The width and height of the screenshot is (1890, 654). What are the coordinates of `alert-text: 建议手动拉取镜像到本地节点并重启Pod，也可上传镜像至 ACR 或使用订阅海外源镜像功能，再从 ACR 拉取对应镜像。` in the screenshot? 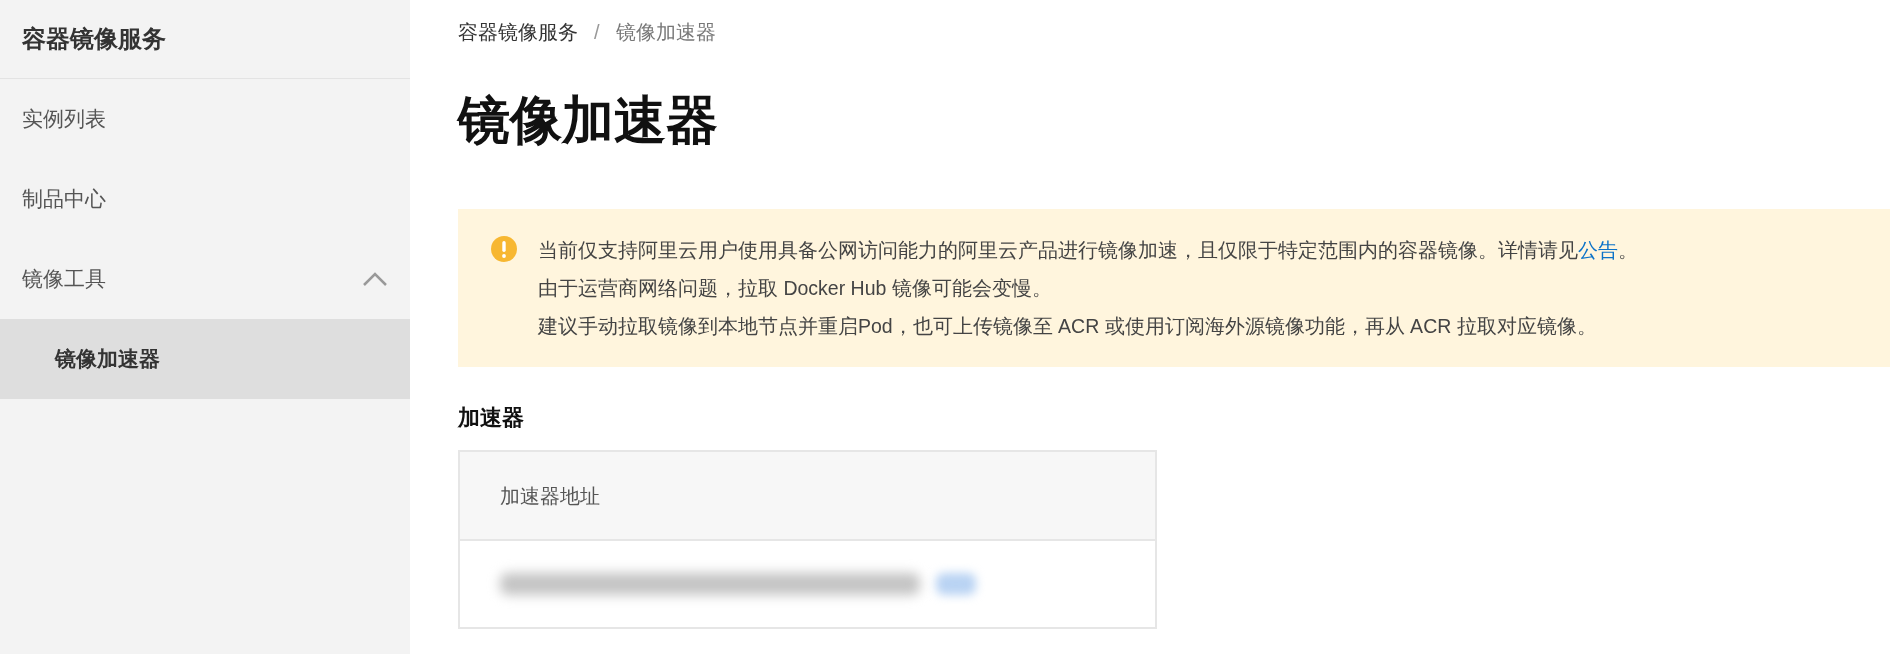 It's located at (1068, 327).